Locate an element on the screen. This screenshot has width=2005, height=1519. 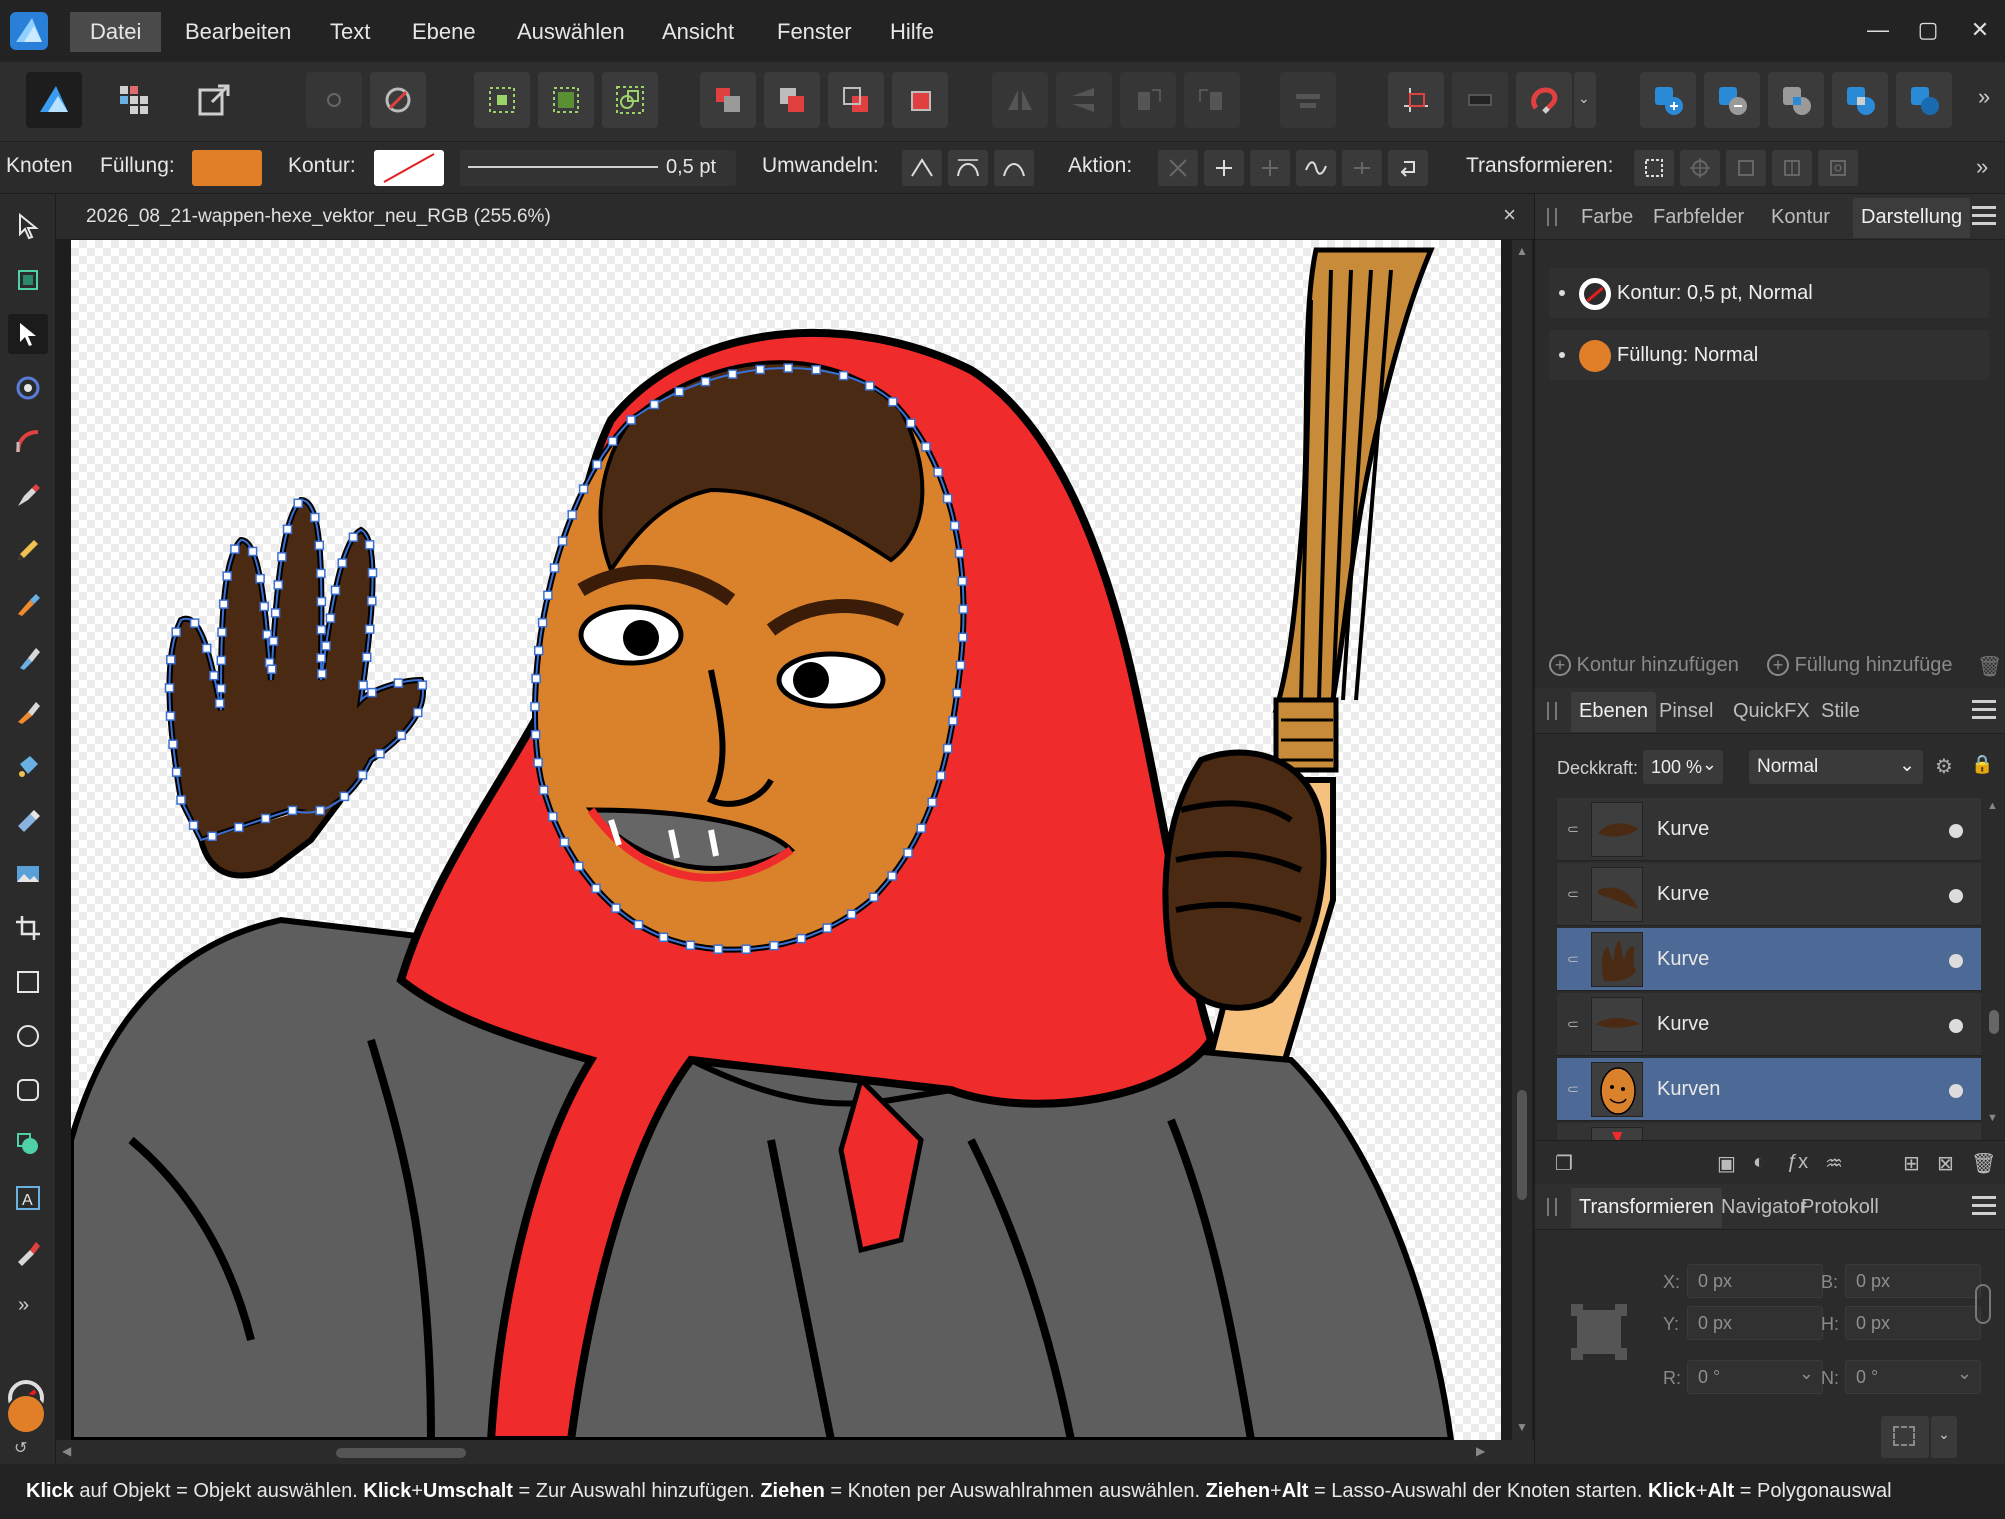
ellipse-tool is located at coordinates (28, 1036).